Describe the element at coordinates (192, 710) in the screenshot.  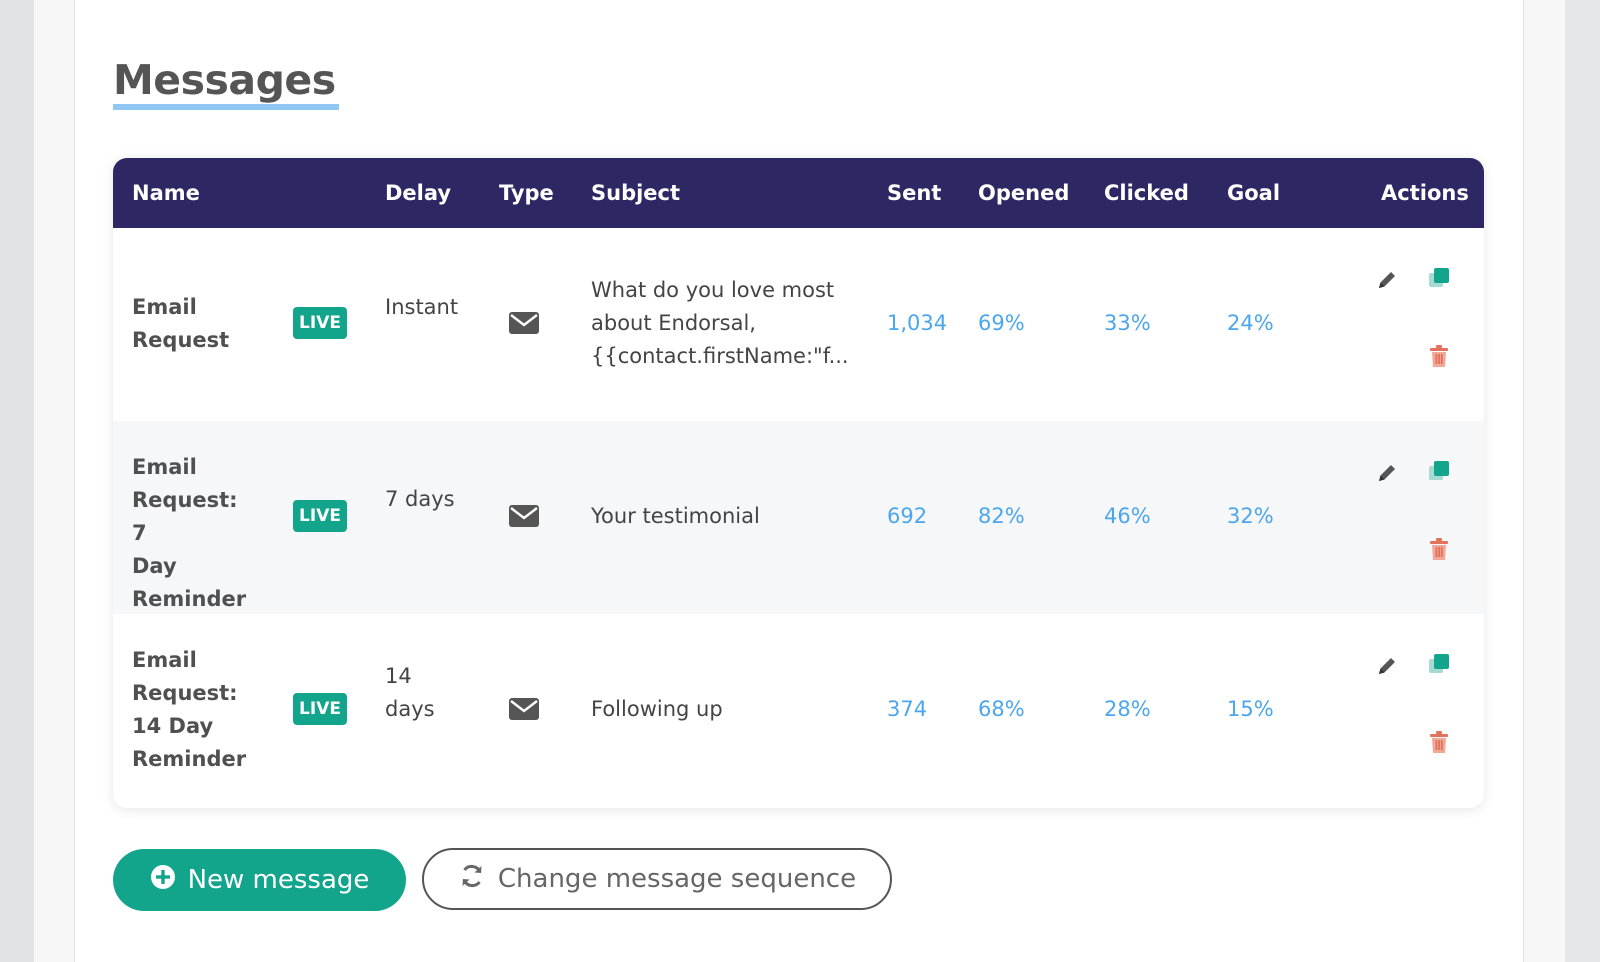
I see `message-name: Email Request: 14 Day Reminder` at that location.